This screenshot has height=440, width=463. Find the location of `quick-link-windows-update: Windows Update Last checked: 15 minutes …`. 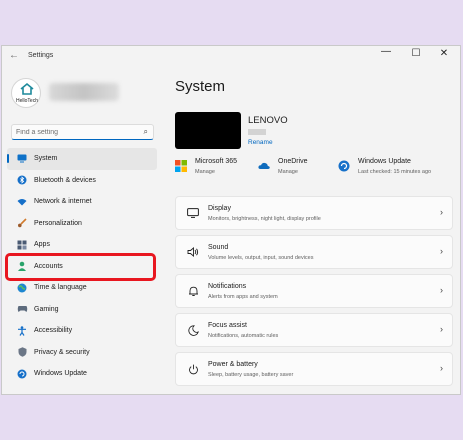

quick-link-windows-update: Windows Update Last checked: 15 minutes … is located at coordinates (394, 170).